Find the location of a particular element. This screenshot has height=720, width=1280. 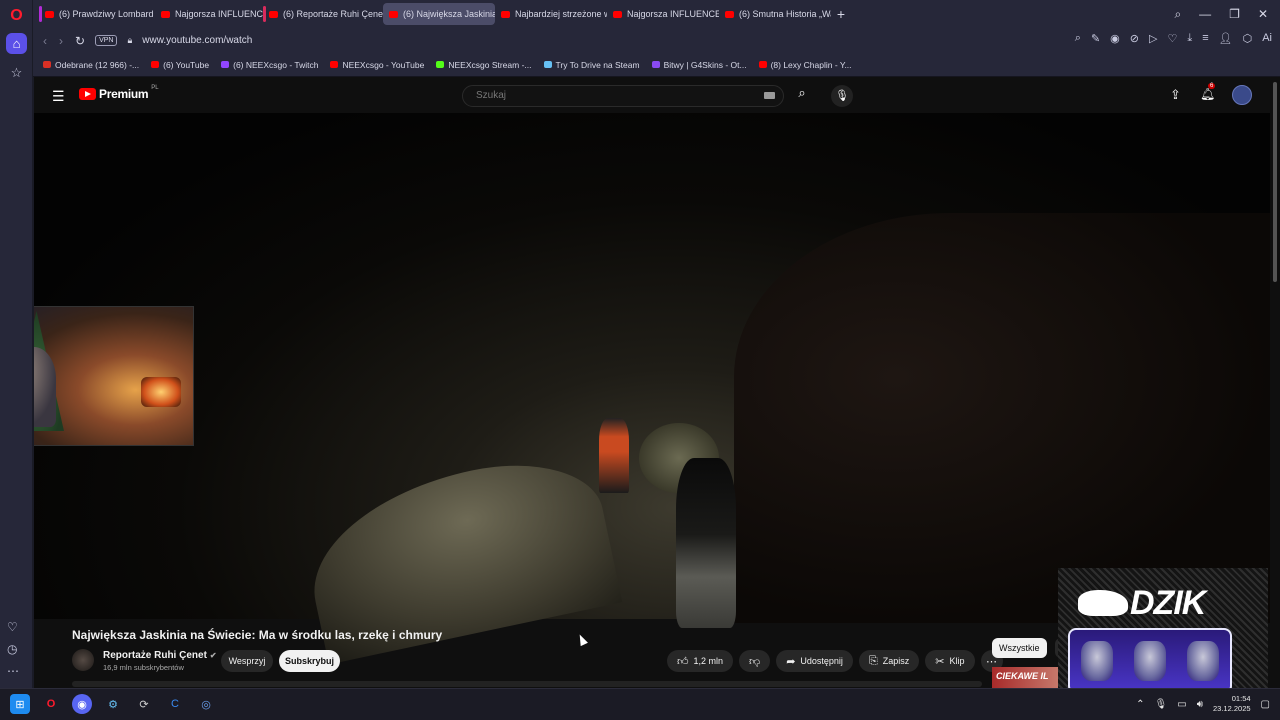

scrollbar is located at coordinates (1275, 382).